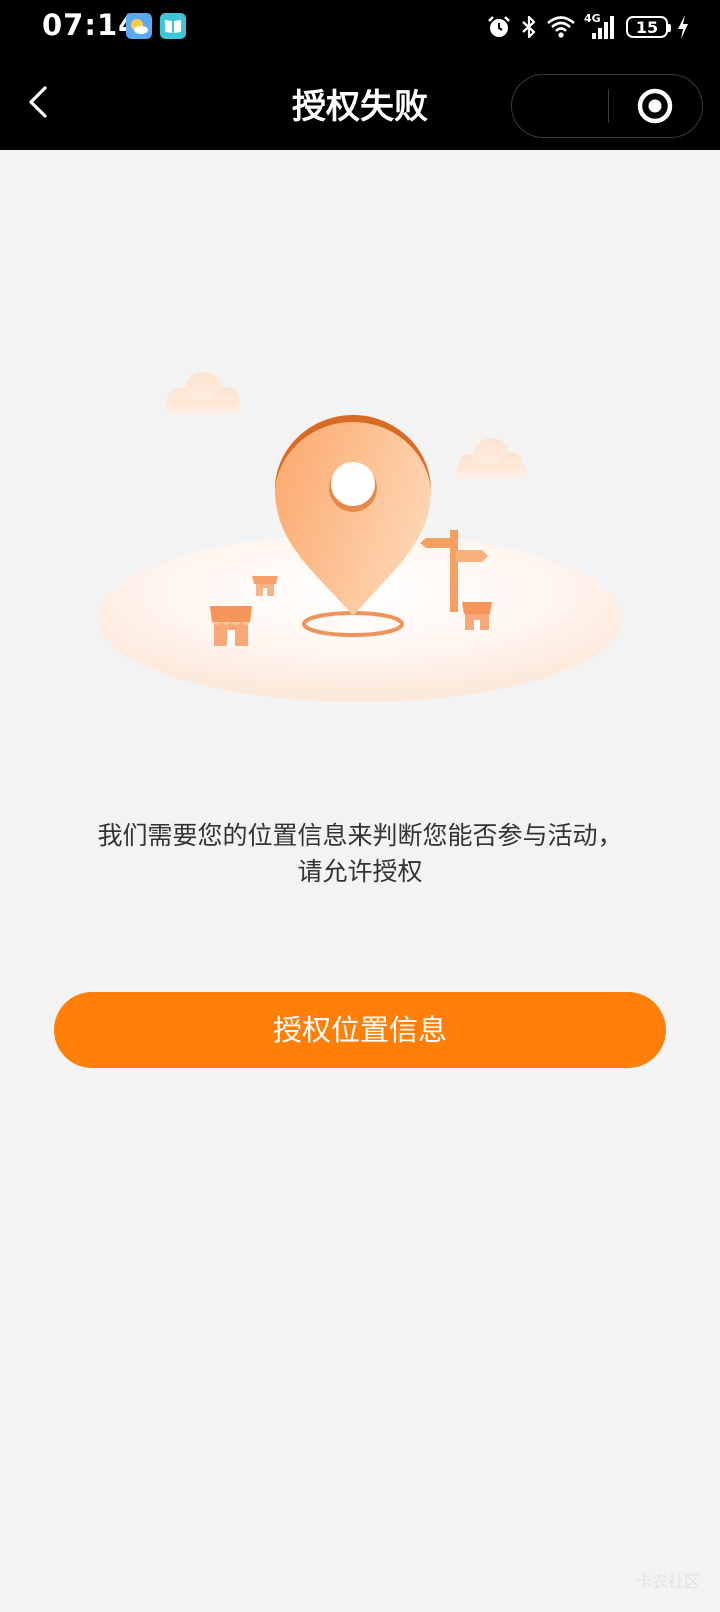  I want to click on back-button, so click(39, 102).